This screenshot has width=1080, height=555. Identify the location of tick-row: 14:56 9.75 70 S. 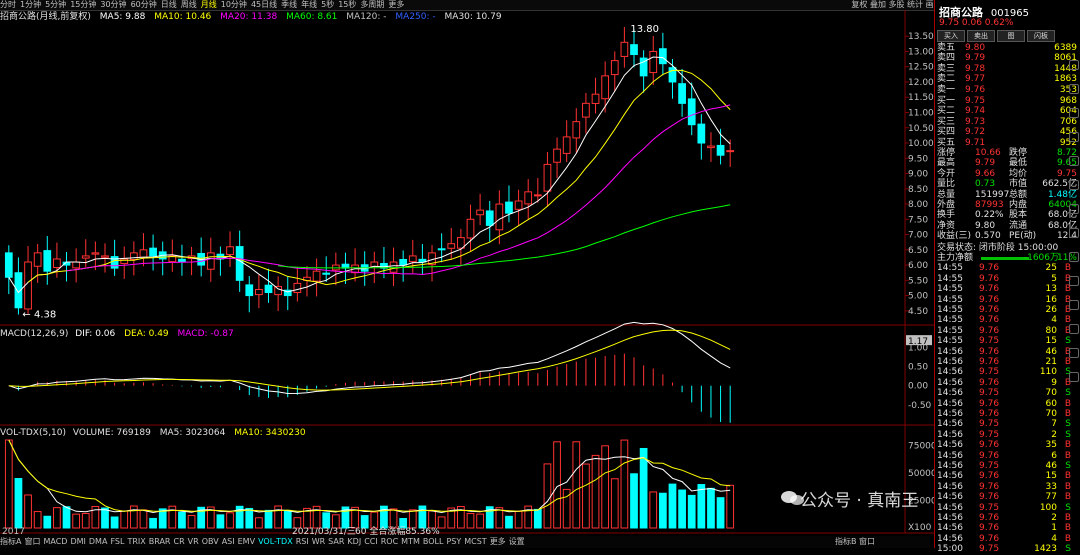
(1007, 393).